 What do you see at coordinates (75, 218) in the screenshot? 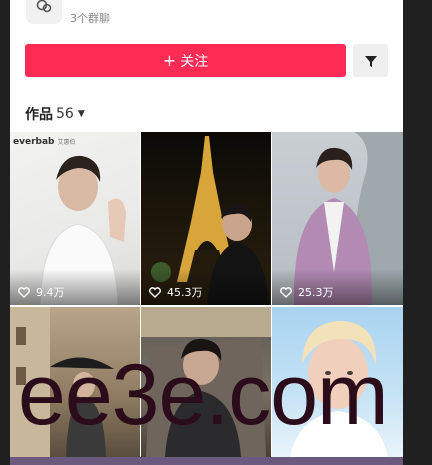
I see `video-tile: everbab 艾惠伯 9.4万` at bounding box center [75, 218].